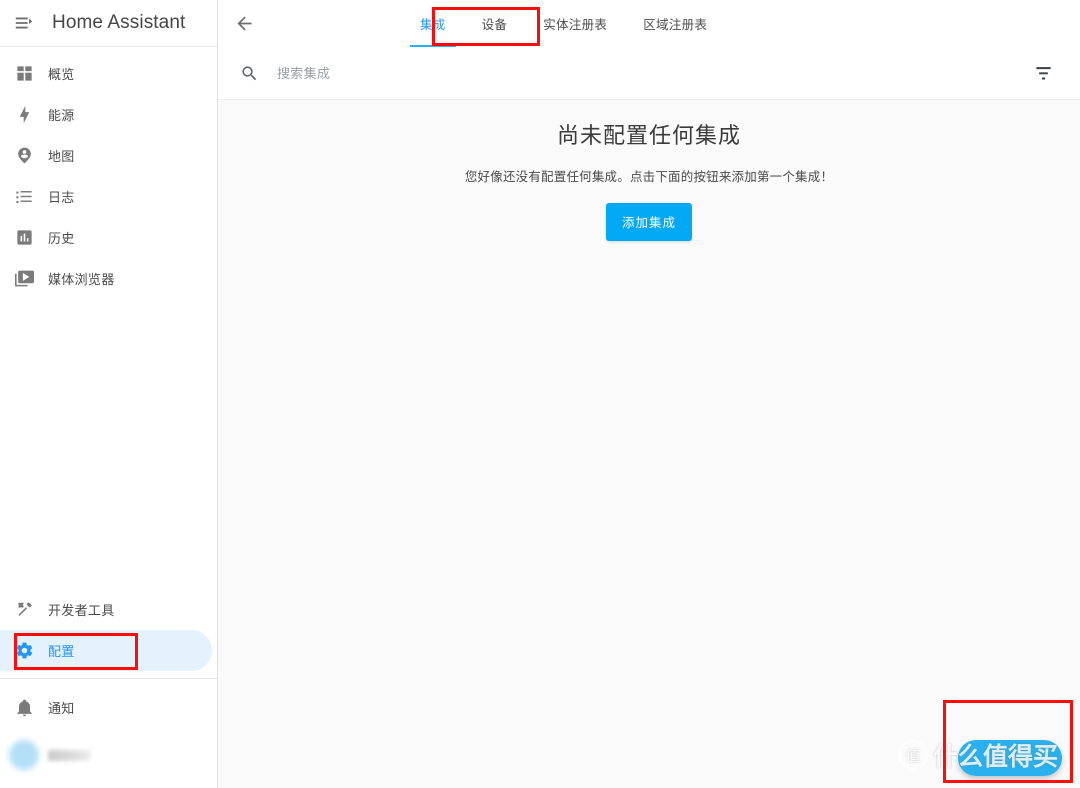 The image size is (1080, 788). I want to click on sidebar-item-configuration: 配置, so click(106, 650).